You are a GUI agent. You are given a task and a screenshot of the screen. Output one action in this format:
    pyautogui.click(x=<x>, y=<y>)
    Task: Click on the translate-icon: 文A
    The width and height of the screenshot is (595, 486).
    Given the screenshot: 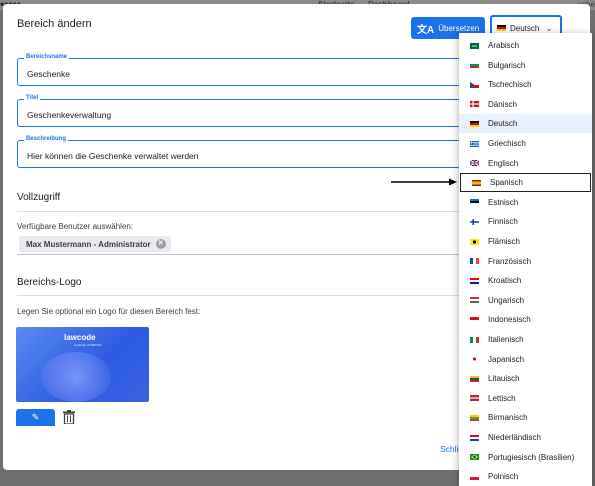 What is the action you would take?
    pyautogui.click(x=426, y=30)
    